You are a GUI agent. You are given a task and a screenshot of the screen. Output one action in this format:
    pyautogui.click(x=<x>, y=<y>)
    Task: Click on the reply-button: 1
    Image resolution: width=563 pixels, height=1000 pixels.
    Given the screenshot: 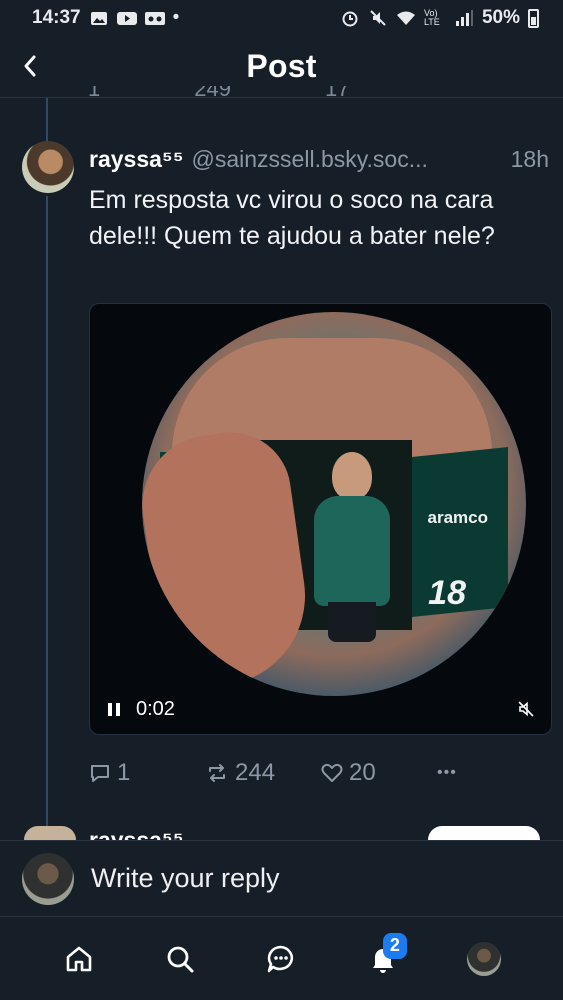 What is the action you would take?
    pyautogui.click(x=147, y=773)
    